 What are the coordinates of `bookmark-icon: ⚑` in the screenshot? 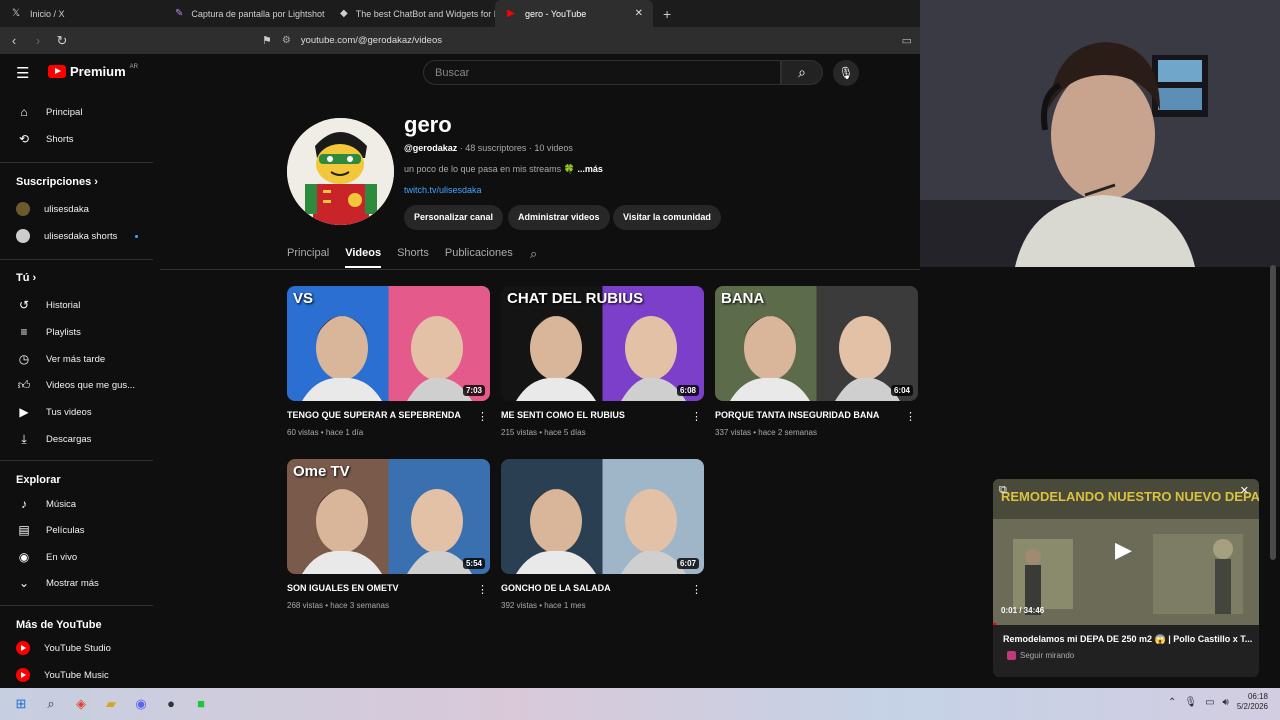 It's located at (267, 40).